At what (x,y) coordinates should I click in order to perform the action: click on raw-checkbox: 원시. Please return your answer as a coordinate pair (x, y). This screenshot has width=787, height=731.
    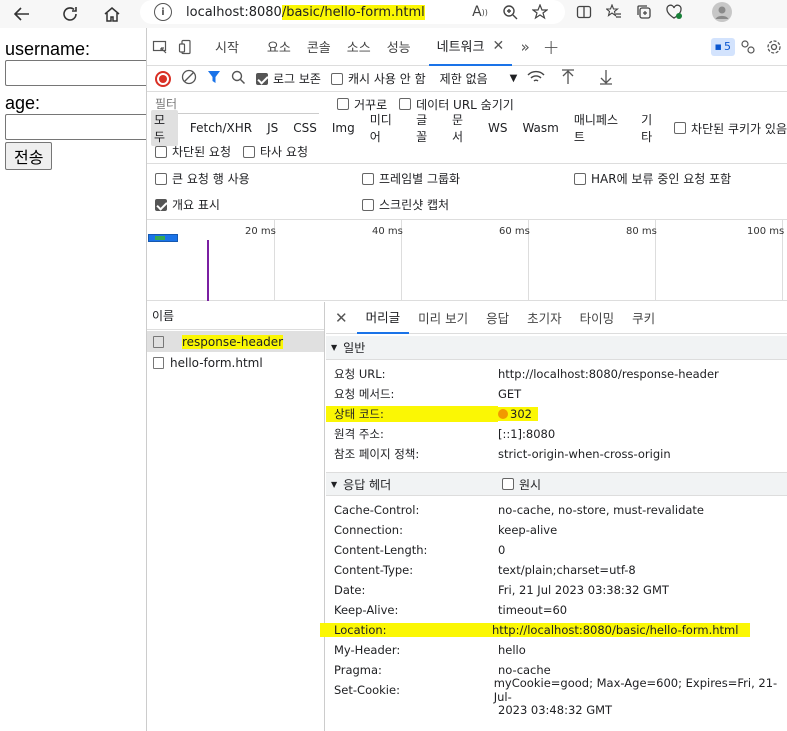
    Looking at the image, I should click on (521, 484).